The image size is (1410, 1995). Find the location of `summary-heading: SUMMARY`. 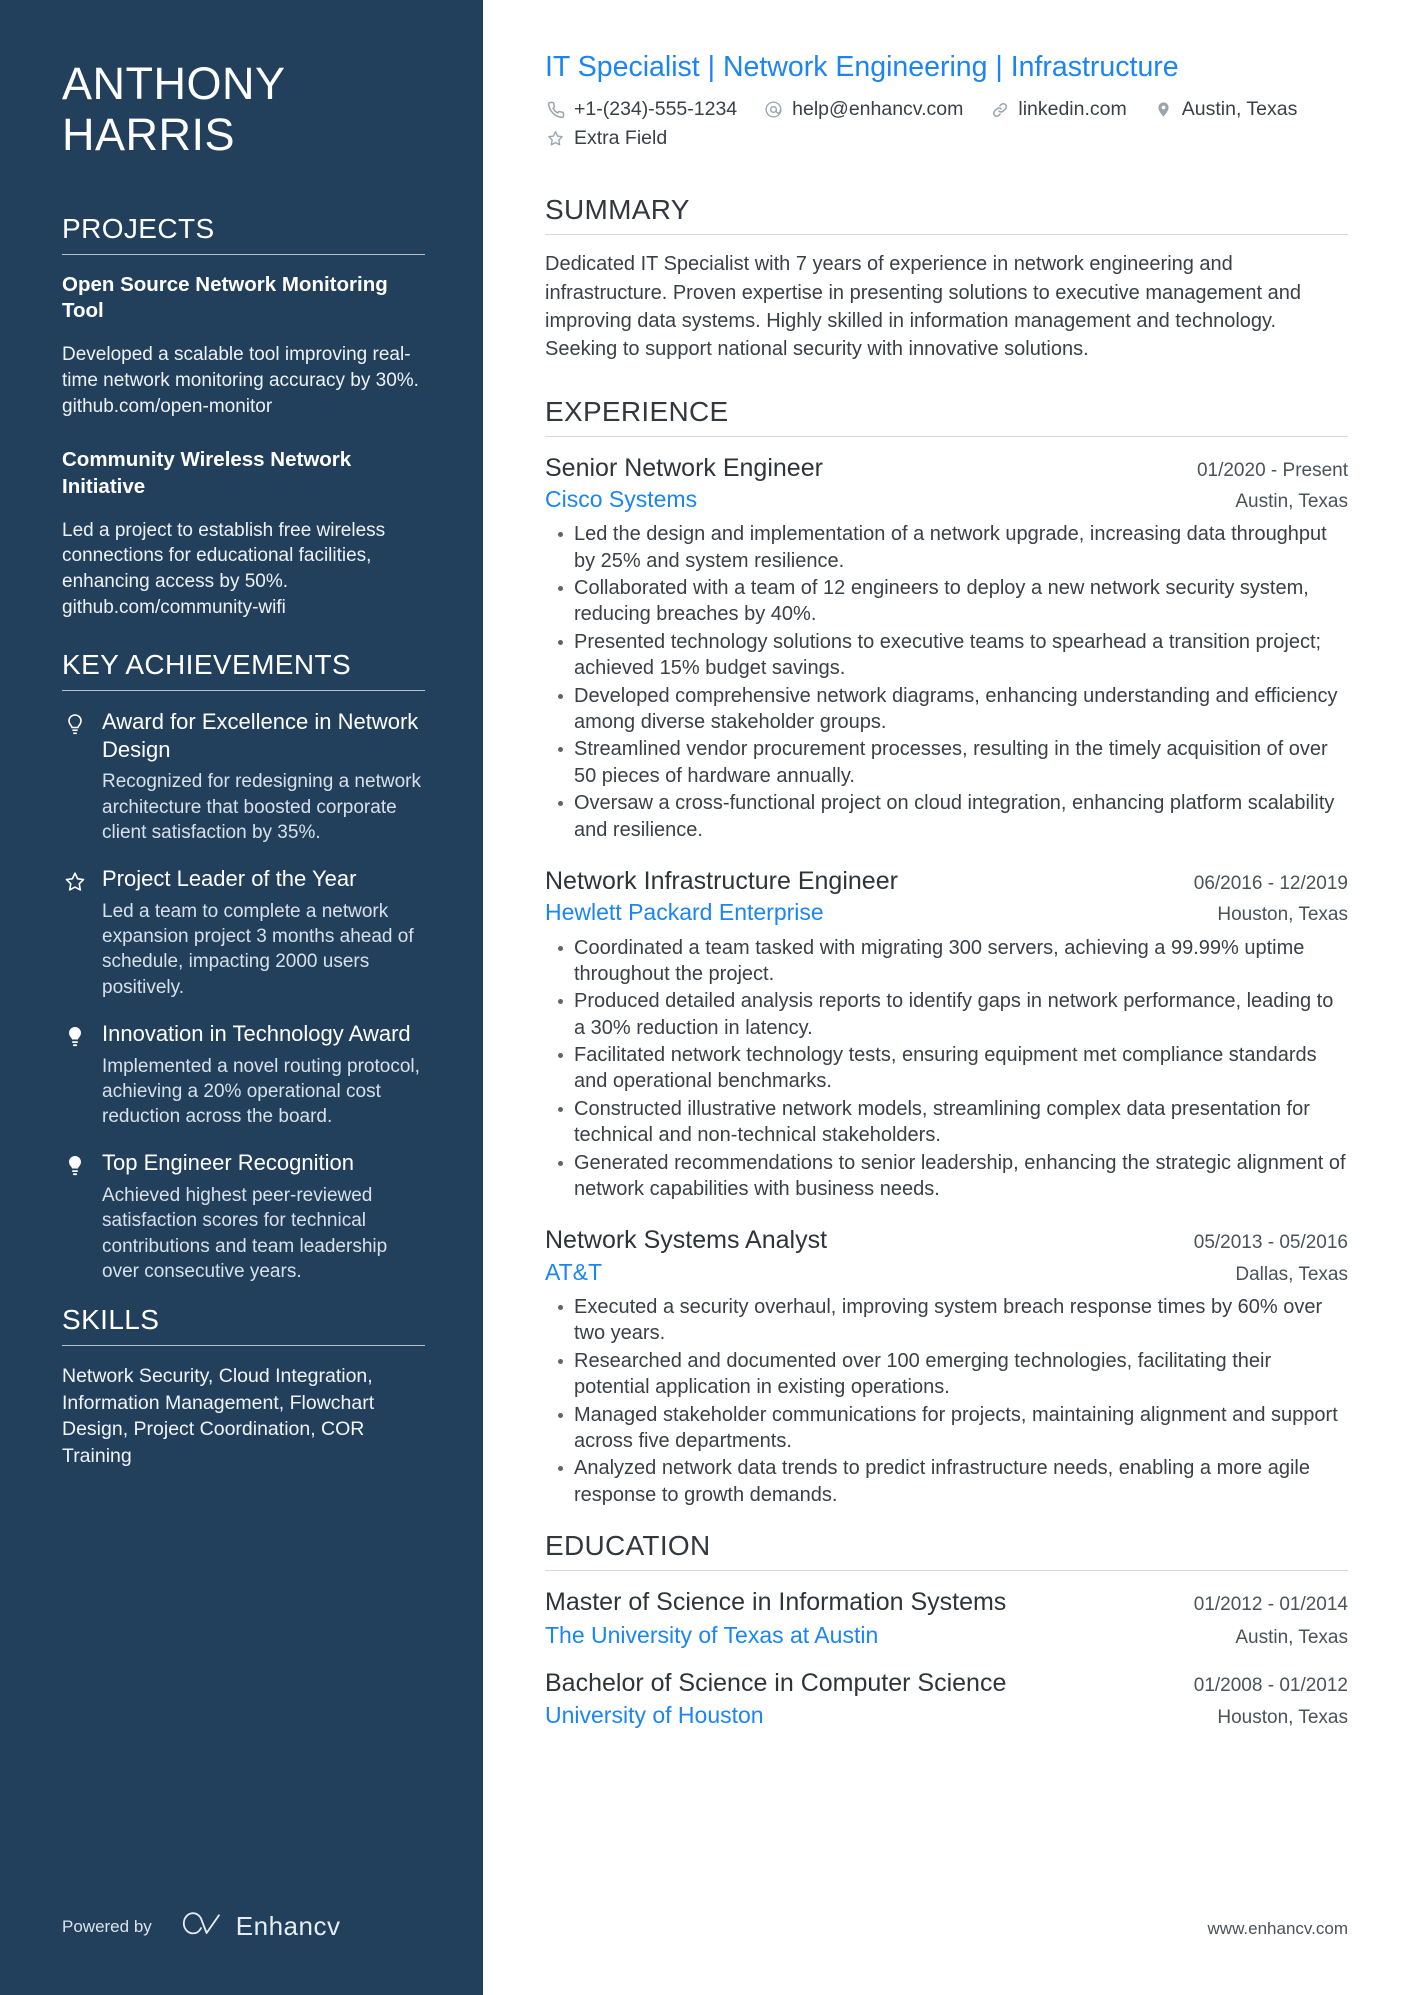

summary-heading: SUMMARY is located at coordinates (617, 210).